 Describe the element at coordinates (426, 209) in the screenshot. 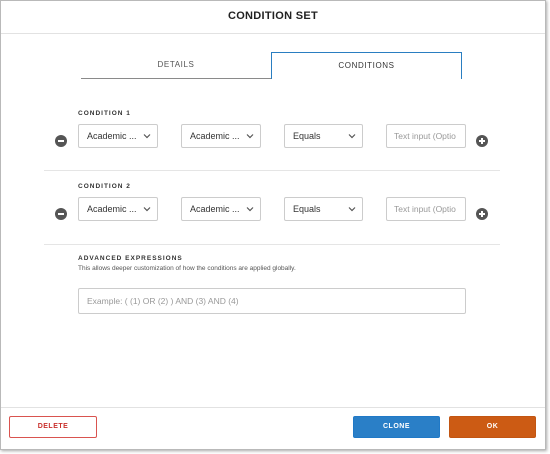

I see `condition-2-value-input: Text input (Optio` at that location.